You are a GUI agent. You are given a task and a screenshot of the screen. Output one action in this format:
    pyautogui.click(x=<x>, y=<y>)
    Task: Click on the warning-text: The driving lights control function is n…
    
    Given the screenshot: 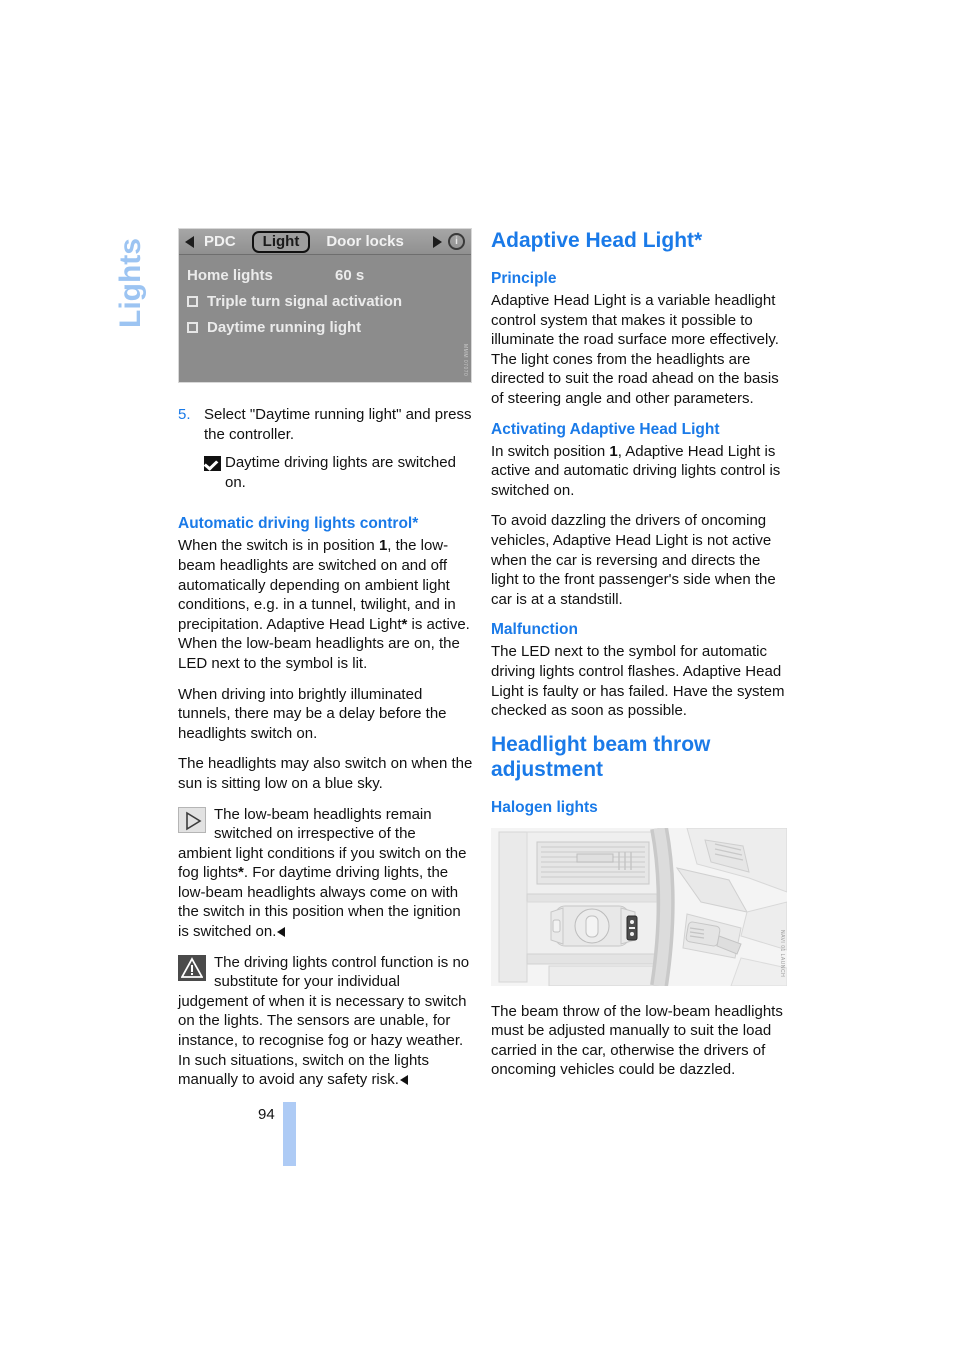 What is the action you would take?
    pyautogui.click(x=324, y=1021)
    